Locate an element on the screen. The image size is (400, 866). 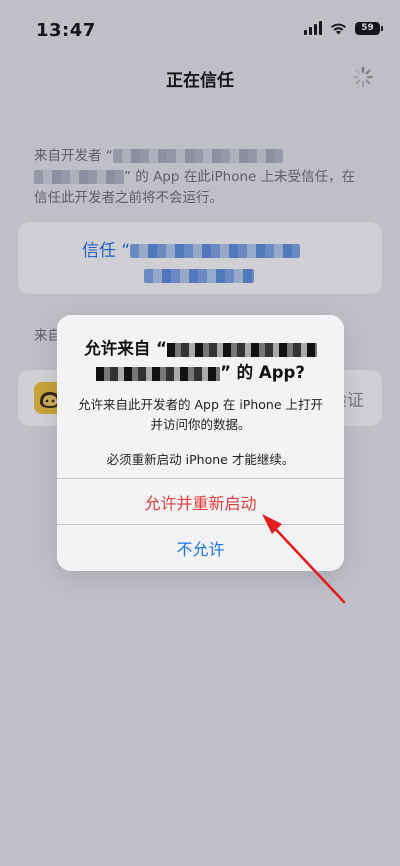
alert-message: 允许来自此开发者的 App 在 iPhone 上打开并访问你的数据。 is located at coordinates (200, 414).